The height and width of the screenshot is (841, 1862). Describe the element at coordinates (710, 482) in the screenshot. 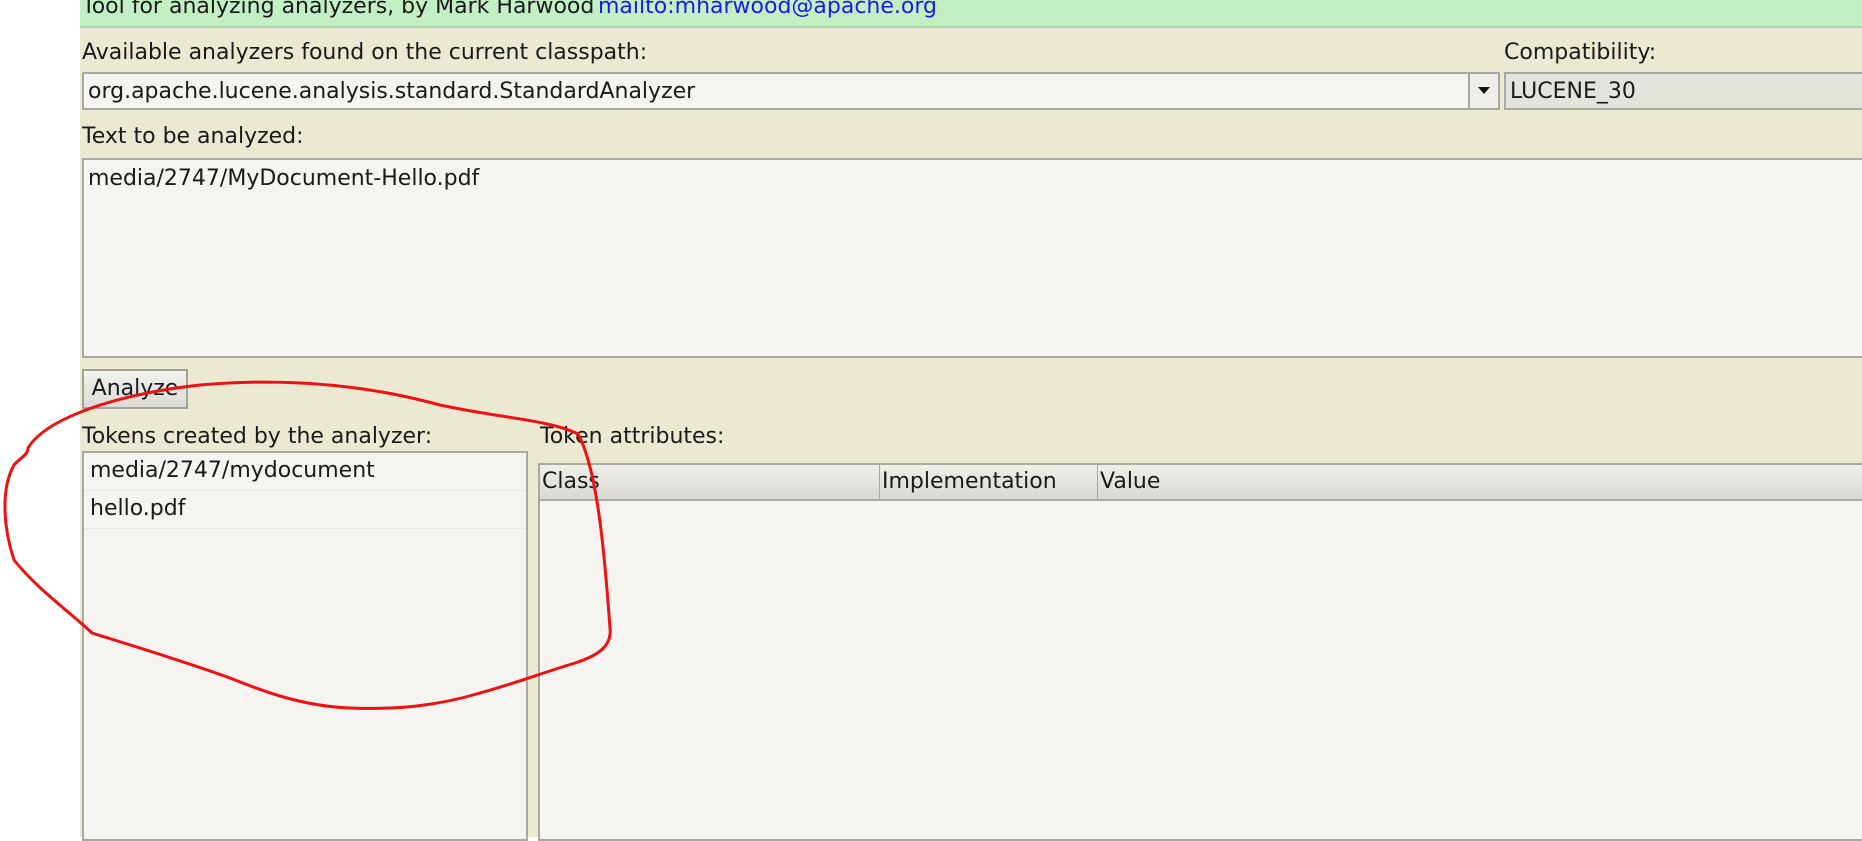

I see `column-header-class: Class` at that location.